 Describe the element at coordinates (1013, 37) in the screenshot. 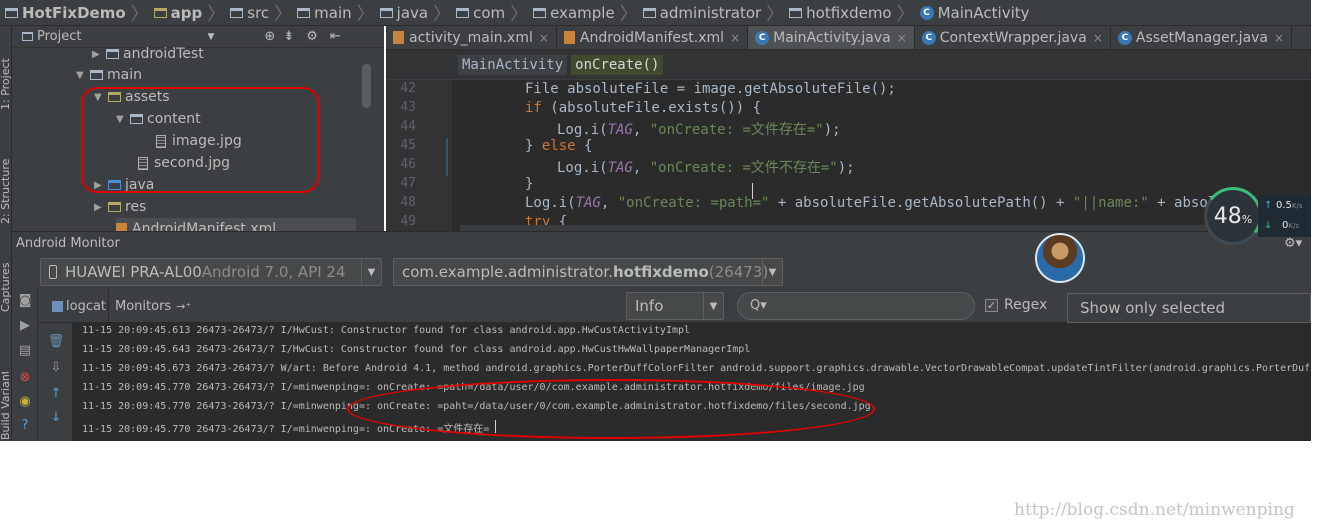

I see `tab-contextwrapper-java: C ContextWrapper.java ×` at that location.